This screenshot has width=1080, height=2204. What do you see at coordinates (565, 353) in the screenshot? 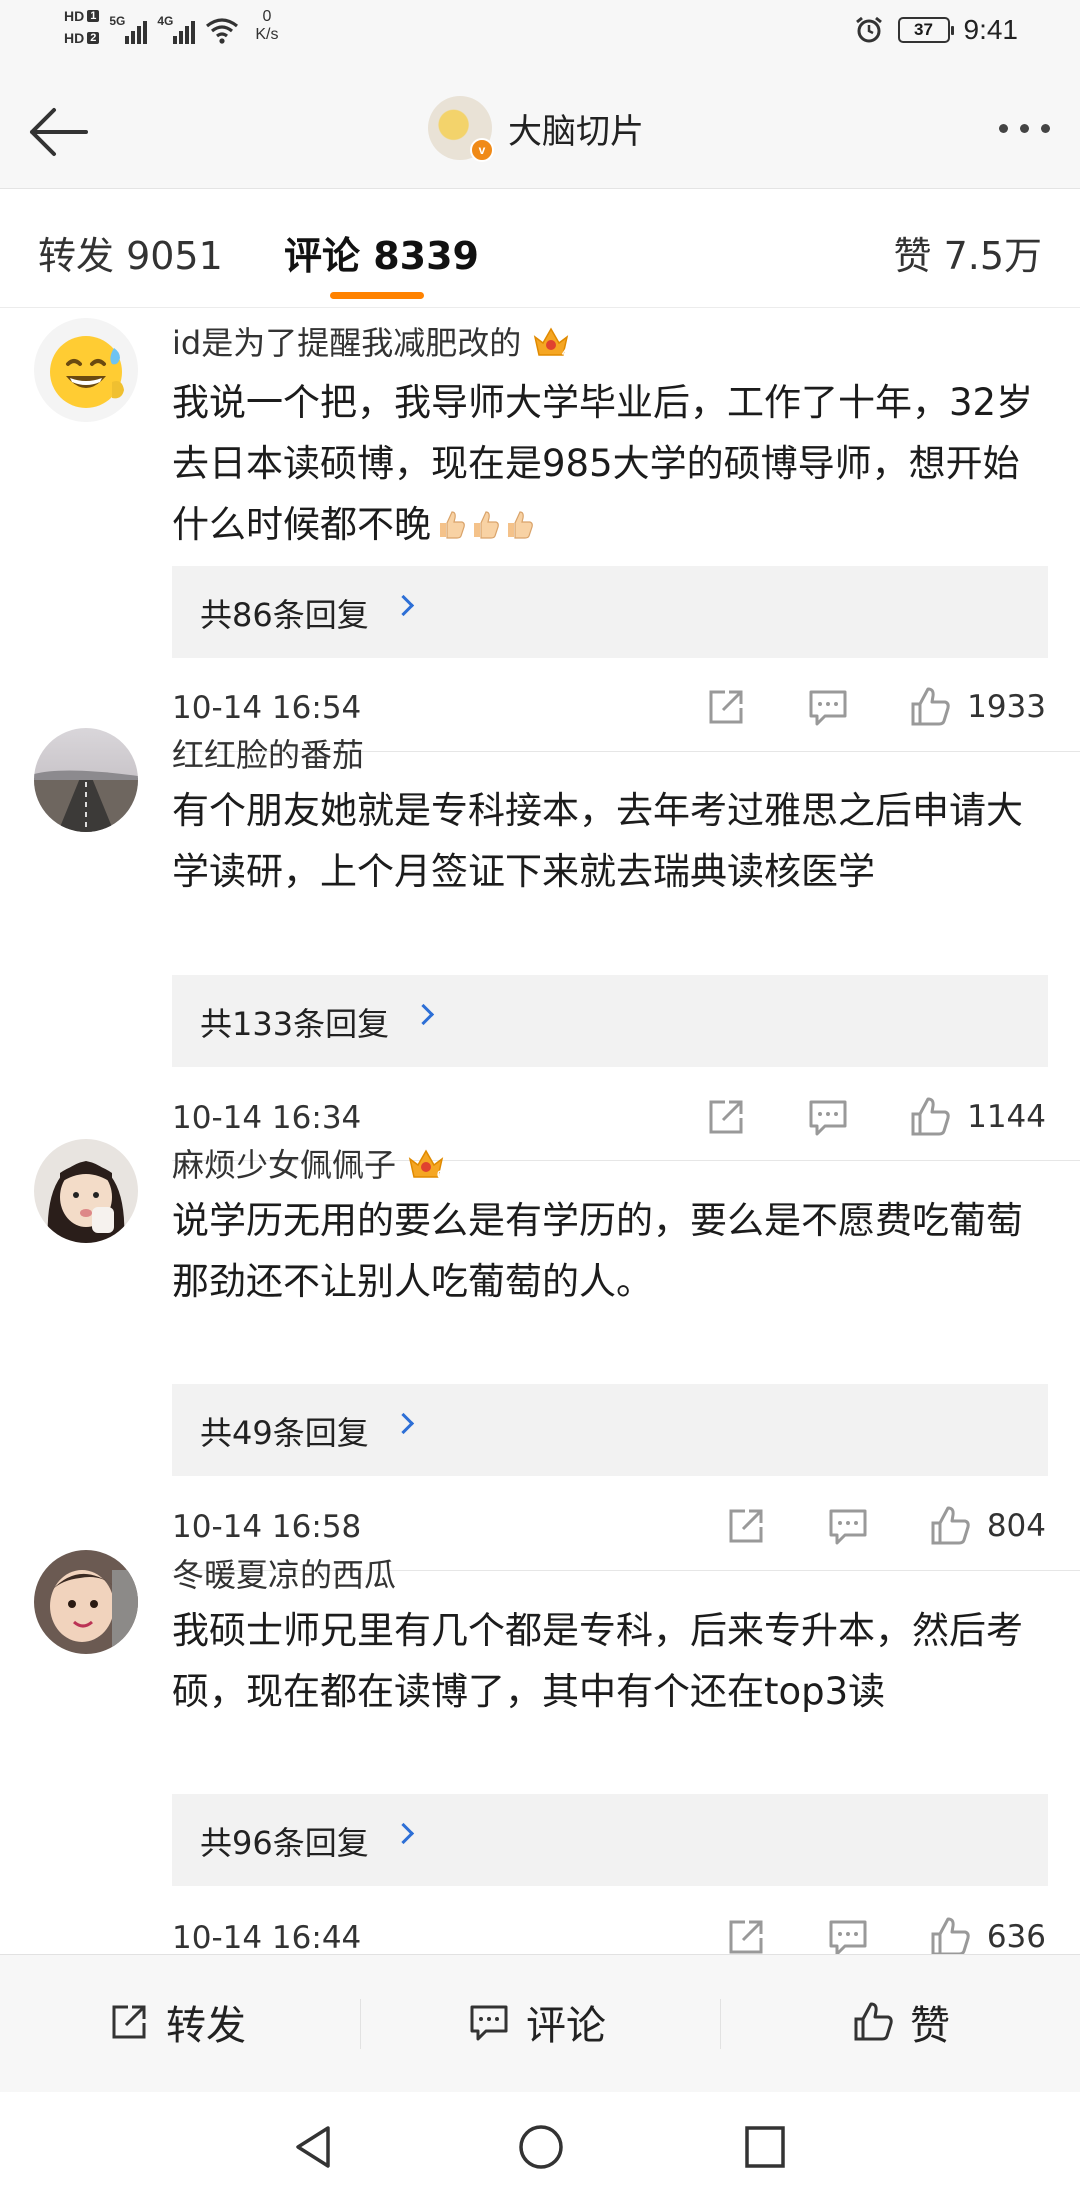
I see `svg-text: 4` at bounding box center [565, 353].